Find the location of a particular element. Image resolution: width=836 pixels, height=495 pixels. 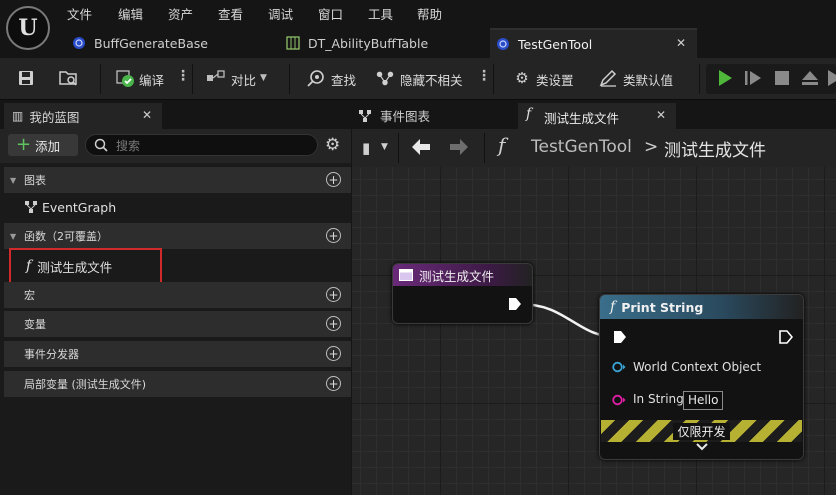

dev-only-label: 仅限开发 is located at coordinates (701, 431).